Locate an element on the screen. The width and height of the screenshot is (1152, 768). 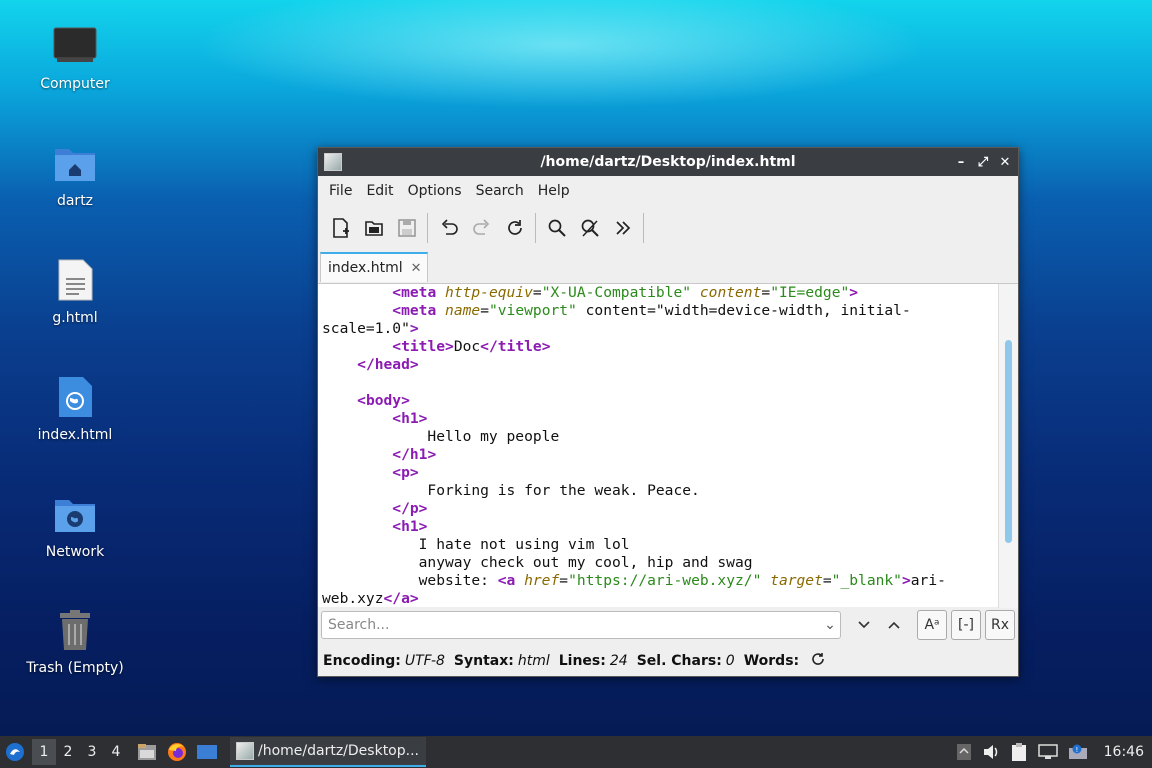
menu-search: Search is located at coordinates (500, 191).